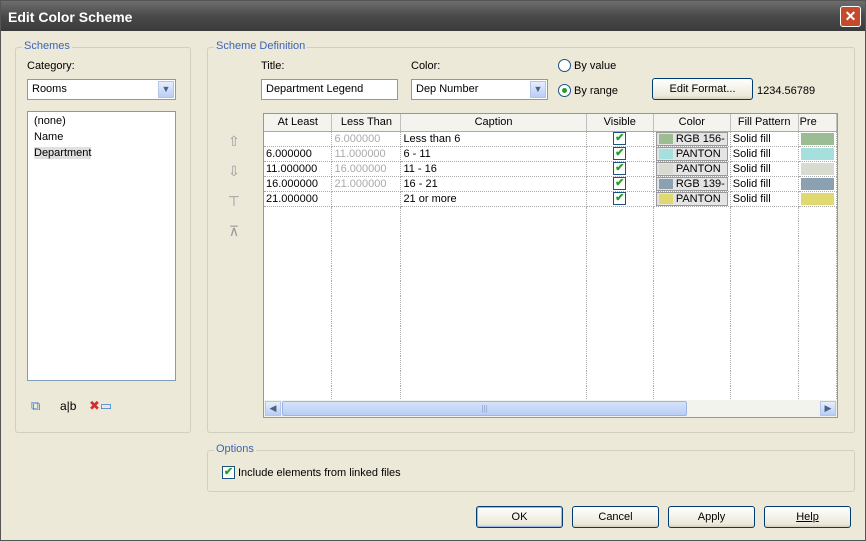 This screenshot has width=866, height=541. Describe the element at coordinates (366, 169) in the screenshot. I see `less-than-cell: 16.000000` at that location.